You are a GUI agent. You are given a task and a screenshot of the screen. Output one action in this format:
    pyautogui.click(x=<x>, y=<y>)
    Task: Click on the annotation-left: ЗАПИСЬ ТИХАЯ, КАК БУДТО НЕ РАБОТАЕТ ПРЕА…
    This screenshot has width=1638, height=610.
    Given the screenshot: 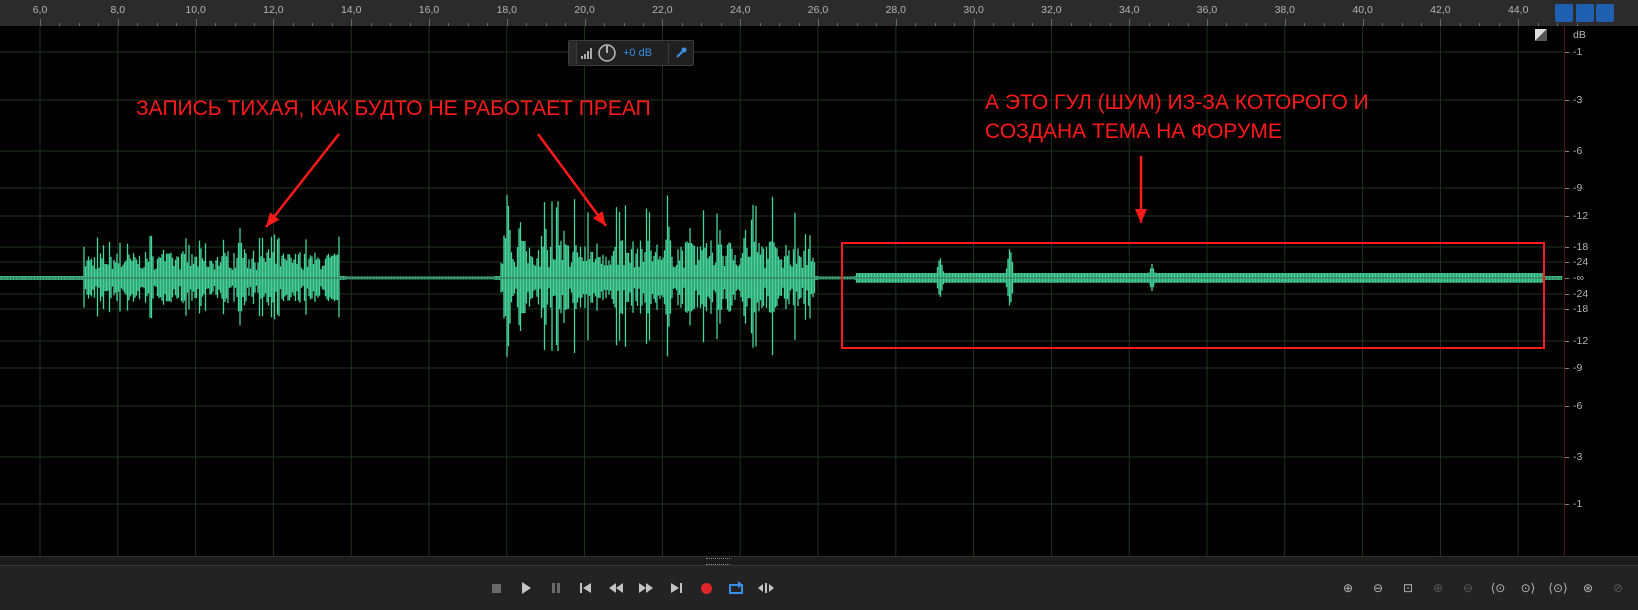 What is the action you would take?
    pyautogui.click(x=393, y=108)
    